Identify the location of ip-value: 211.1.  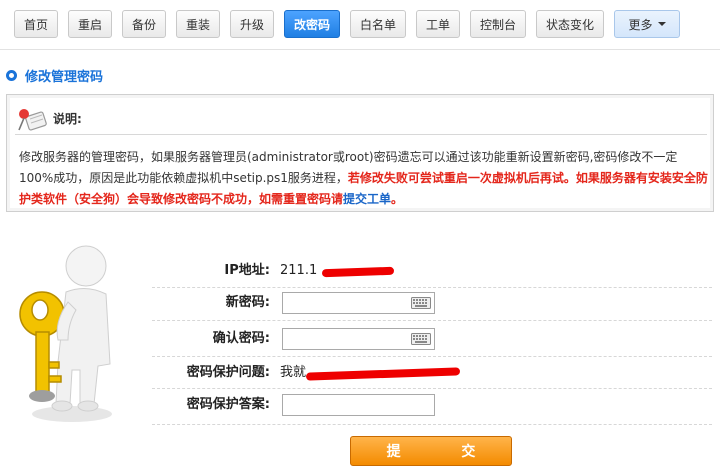
(299, 270).